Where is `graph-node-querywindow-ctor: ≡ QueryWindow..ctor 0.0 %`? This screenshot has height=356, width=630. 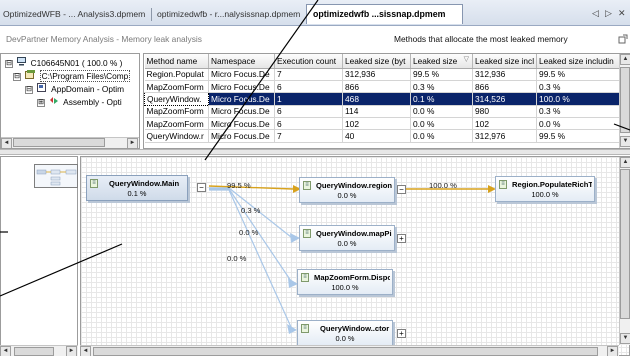
graph-node-querywindow-ctor: ≡ QueryWindow..ctor 0.0 % is located at coordinates (345, 333).